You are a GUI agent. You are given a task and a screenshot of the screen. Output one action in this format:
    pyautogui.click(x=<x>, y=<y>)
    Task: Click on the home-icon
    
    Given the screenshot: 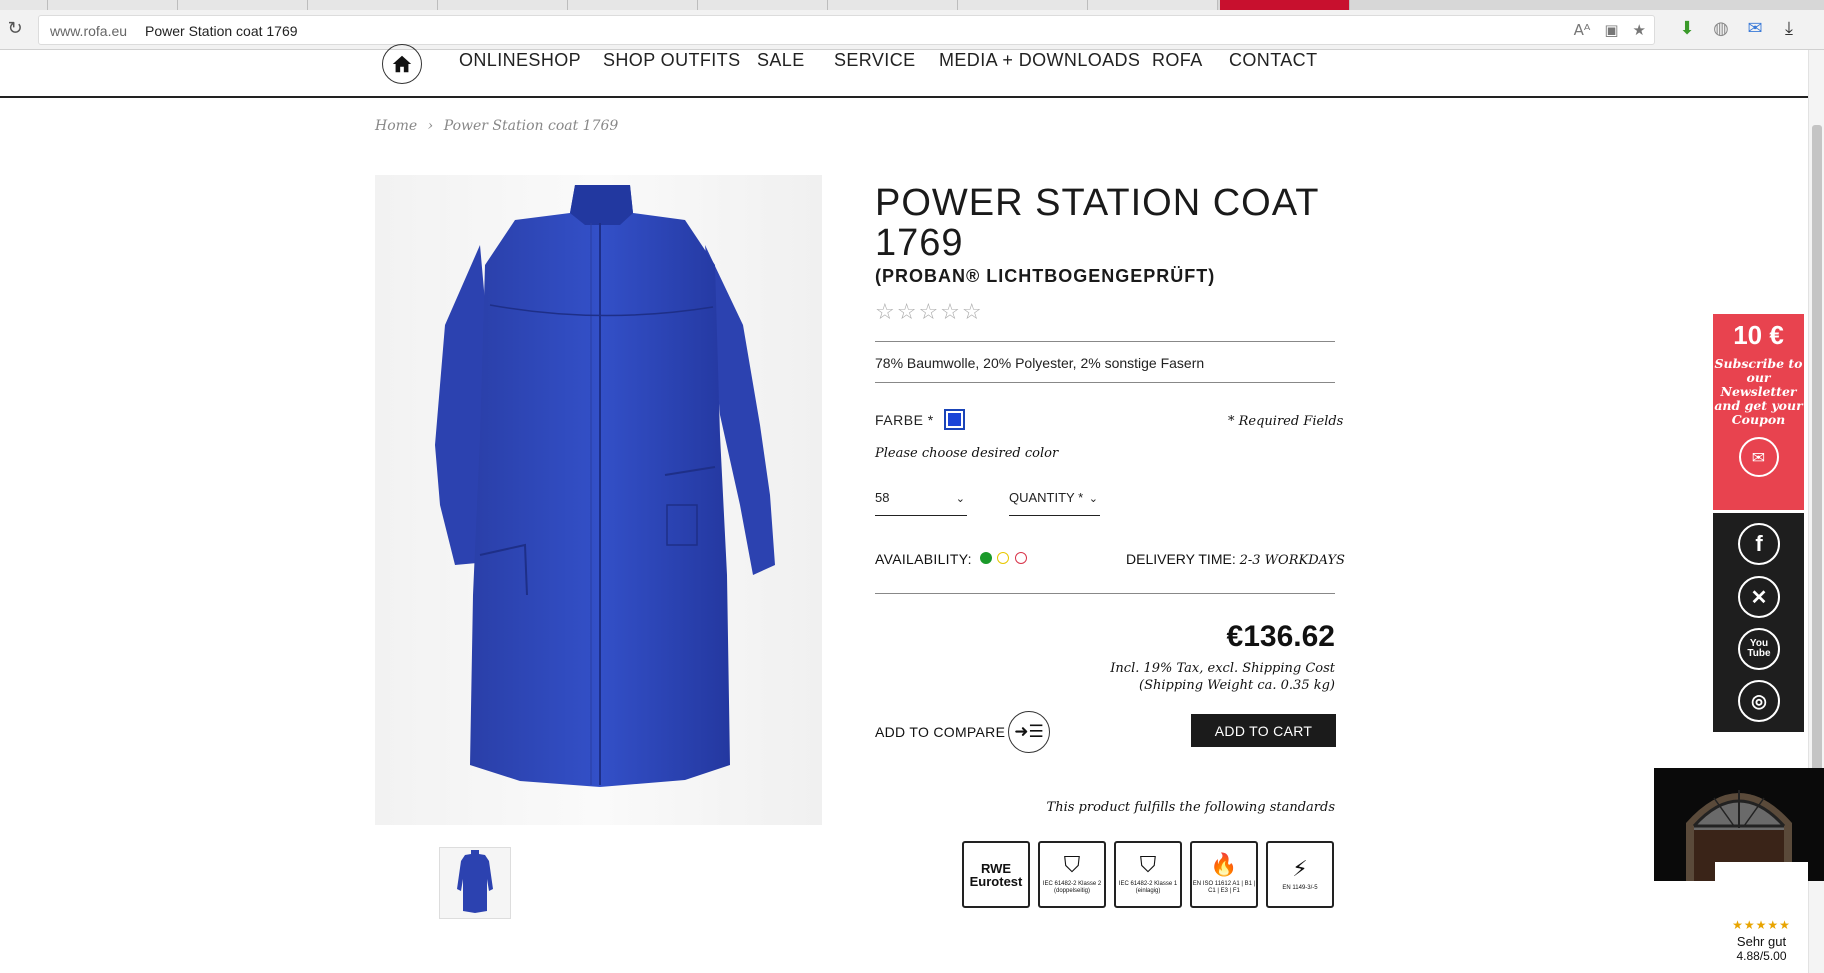 What is the action you would take?
    pyautogui.click(x=402, y=64)
    